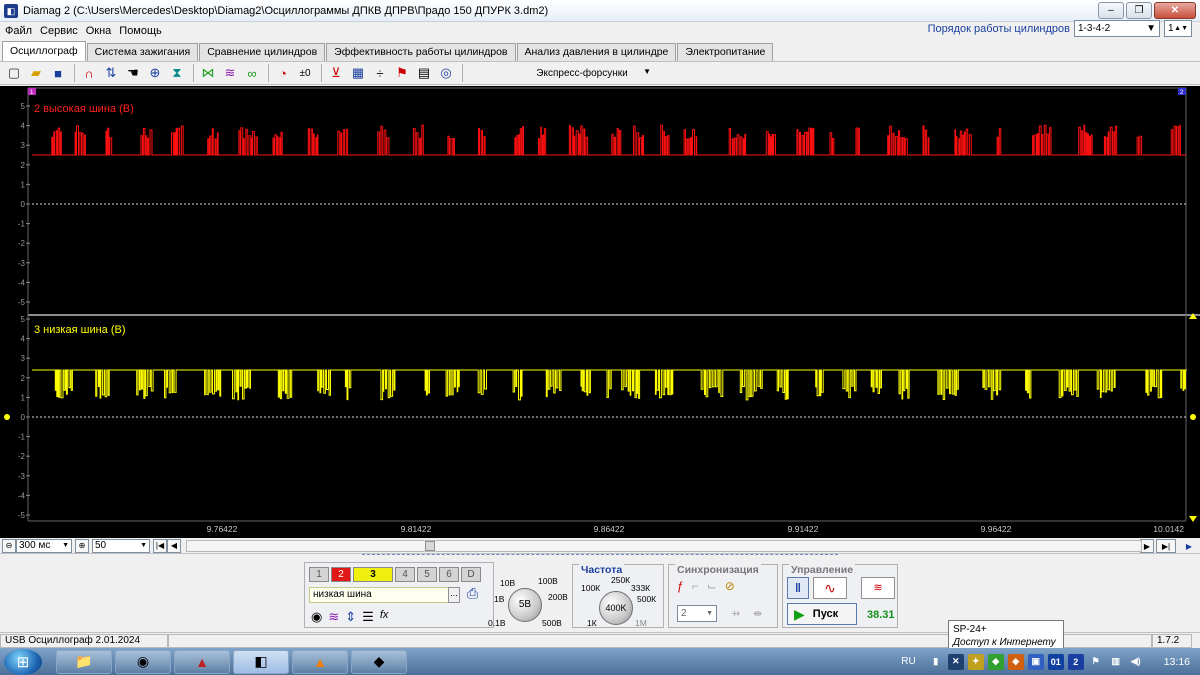  What do you see at coordinates (82, 545) in the screenshot?
I see `zoom-in-icon: ⊕` at bounding box center [82, 545].